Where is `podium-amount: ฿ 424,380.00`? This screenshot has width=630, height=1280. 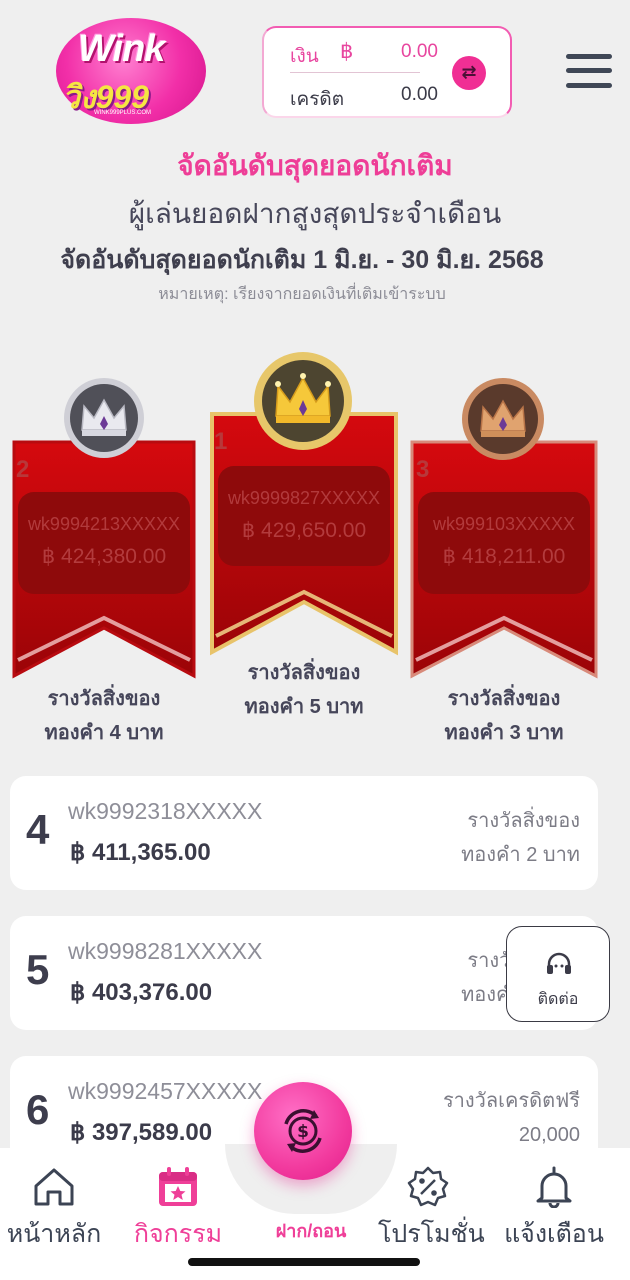
podium-amount: ฿ 424,380.00 is located at coordinates (104, 556).